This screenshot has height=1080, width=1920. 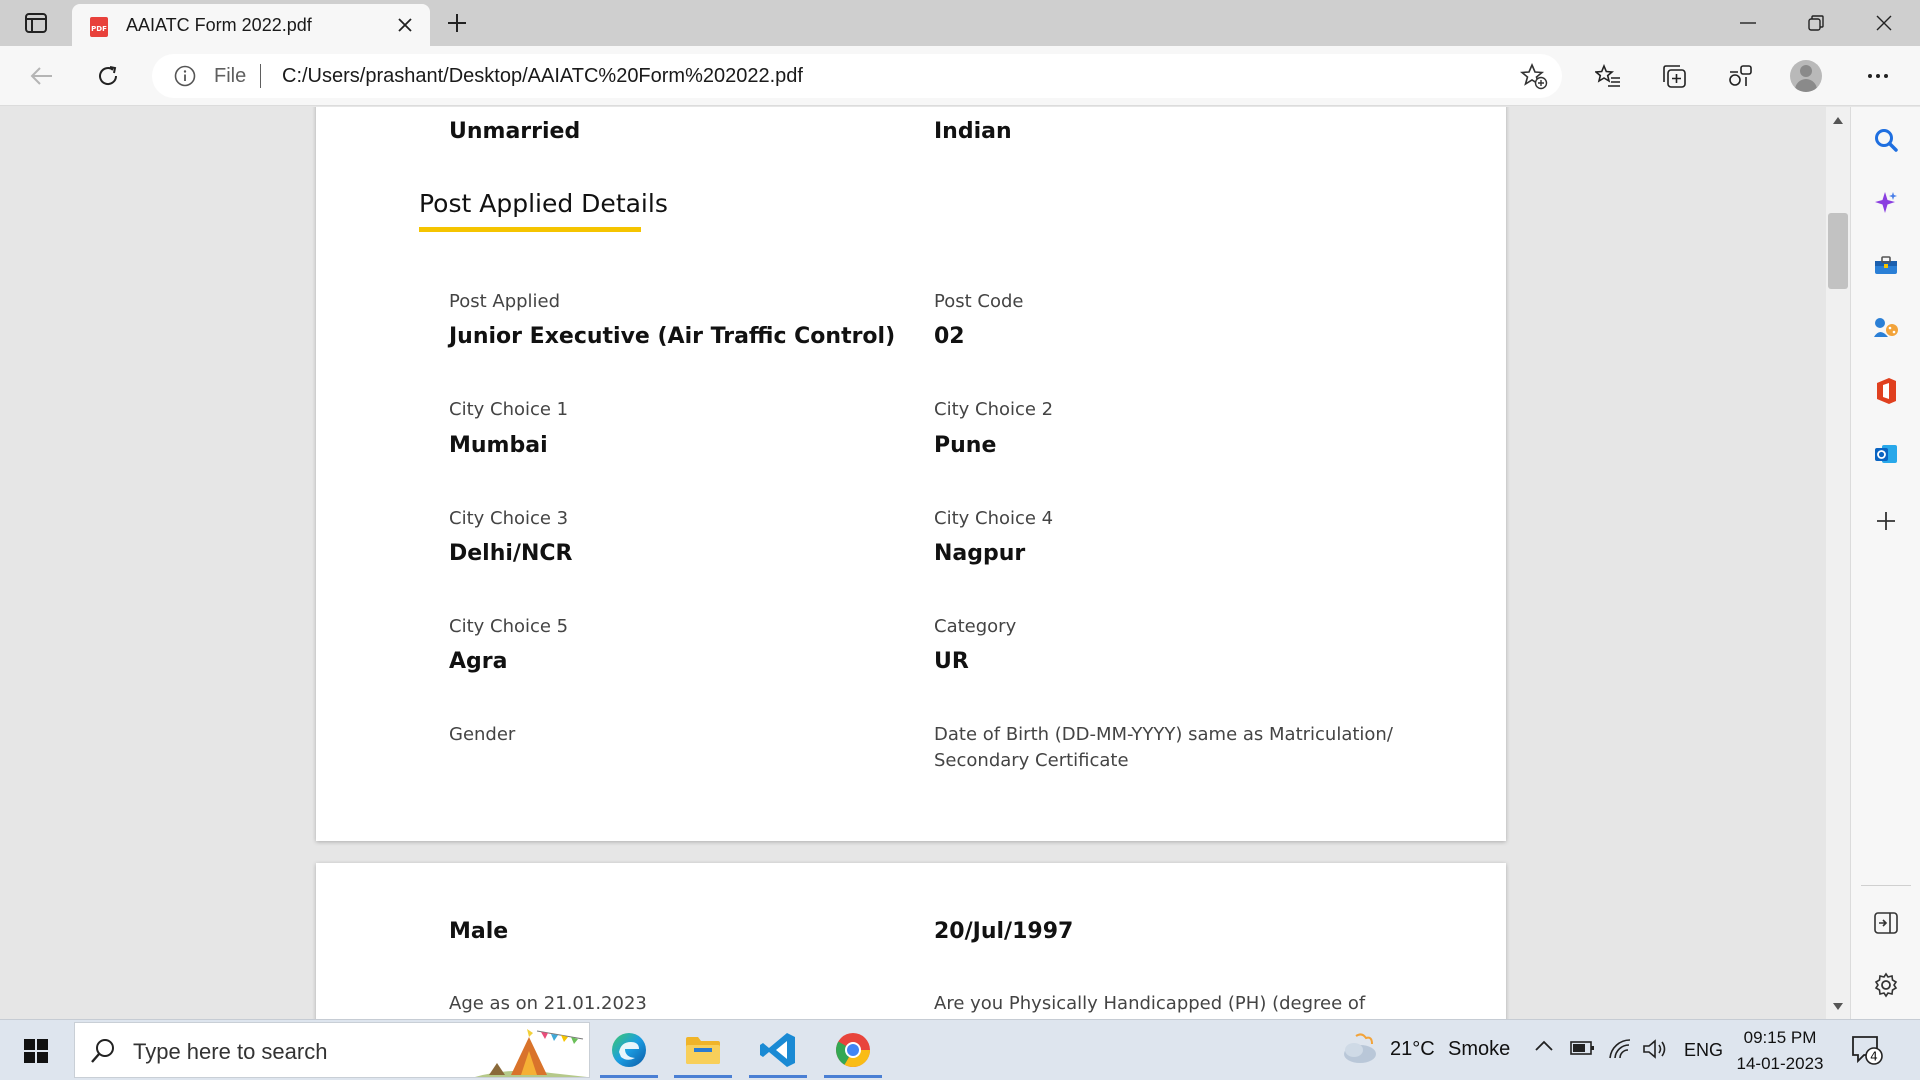 I want to click on extensions-button, so click(x=1740, y=76).